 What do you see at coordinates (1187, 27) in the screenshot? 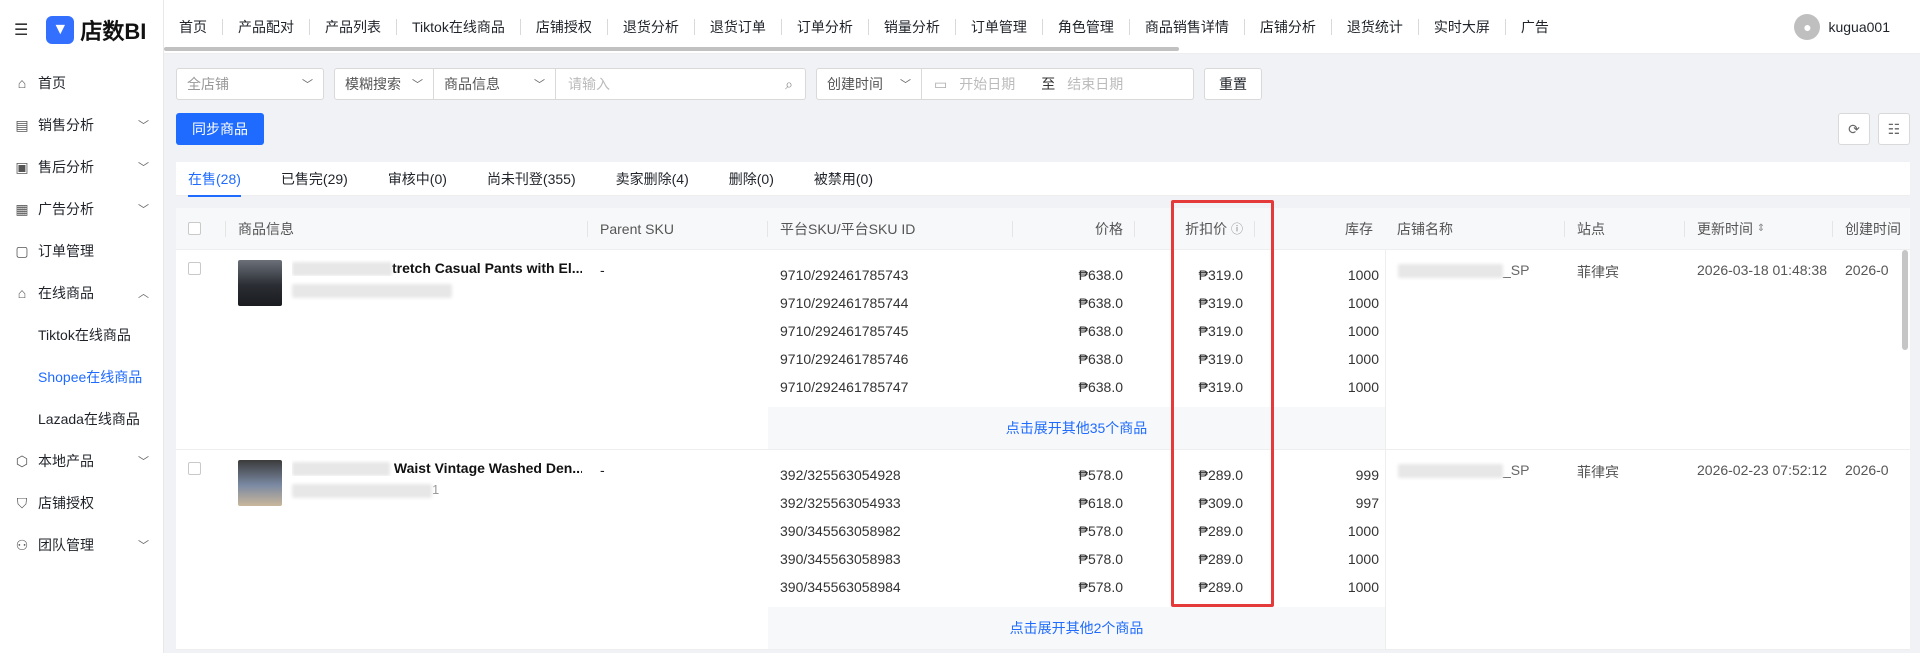
I see `top-nav-tab: 商品销售详情` at bounding box center [1187, 27].